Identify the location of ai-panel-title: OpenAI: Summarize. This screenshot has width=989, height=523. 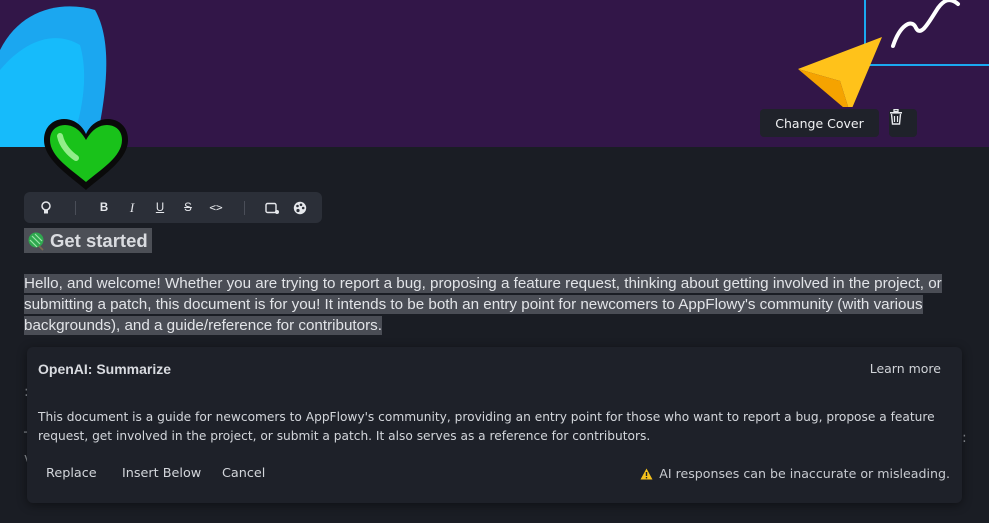
(105, 369).